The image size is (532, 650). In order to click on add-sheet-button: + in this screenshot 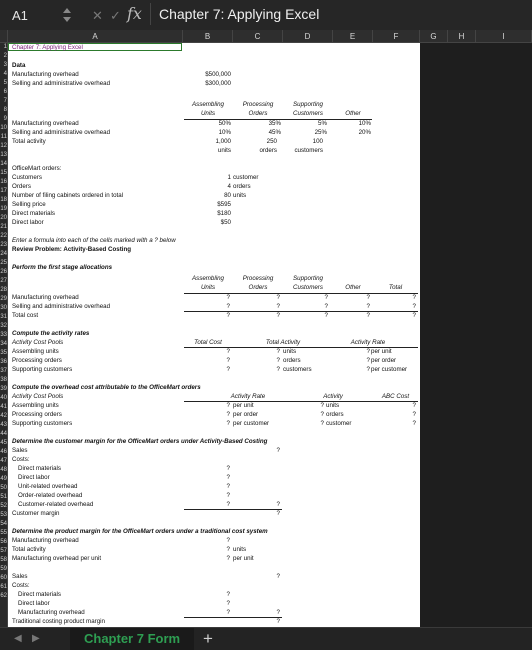, I will do `click(208, 639)`.